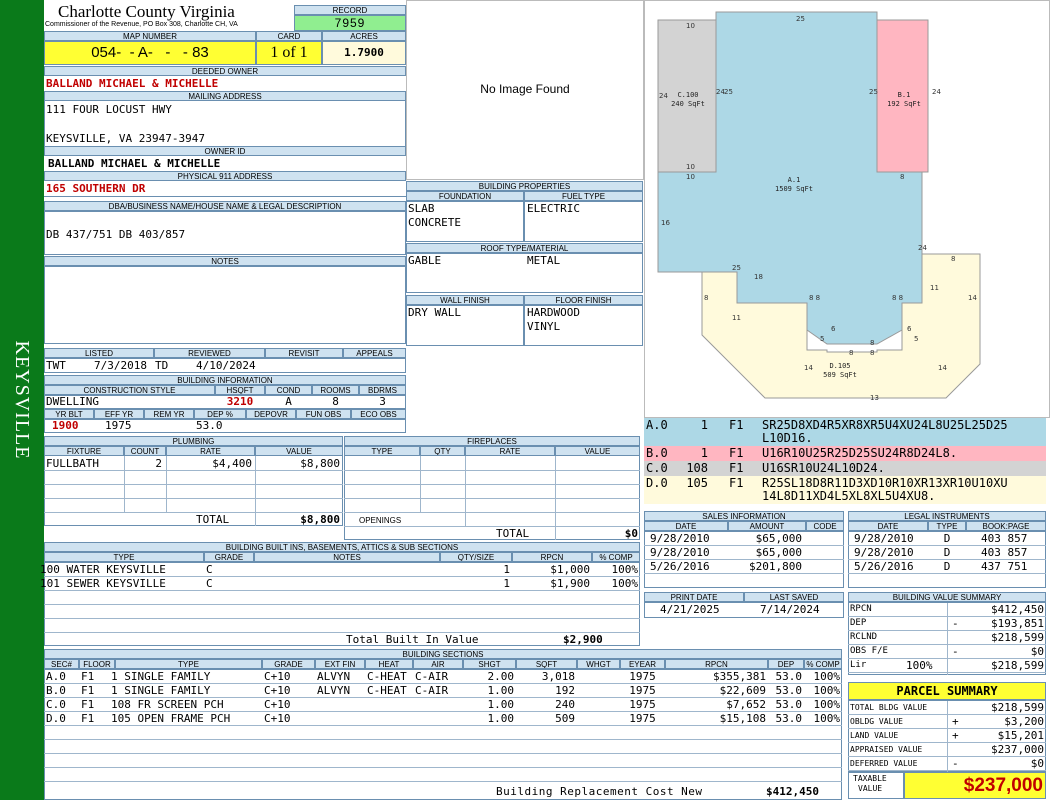 The image size is (1050, 800). I want to click on section-cell: 1.00, so click(501, 690).